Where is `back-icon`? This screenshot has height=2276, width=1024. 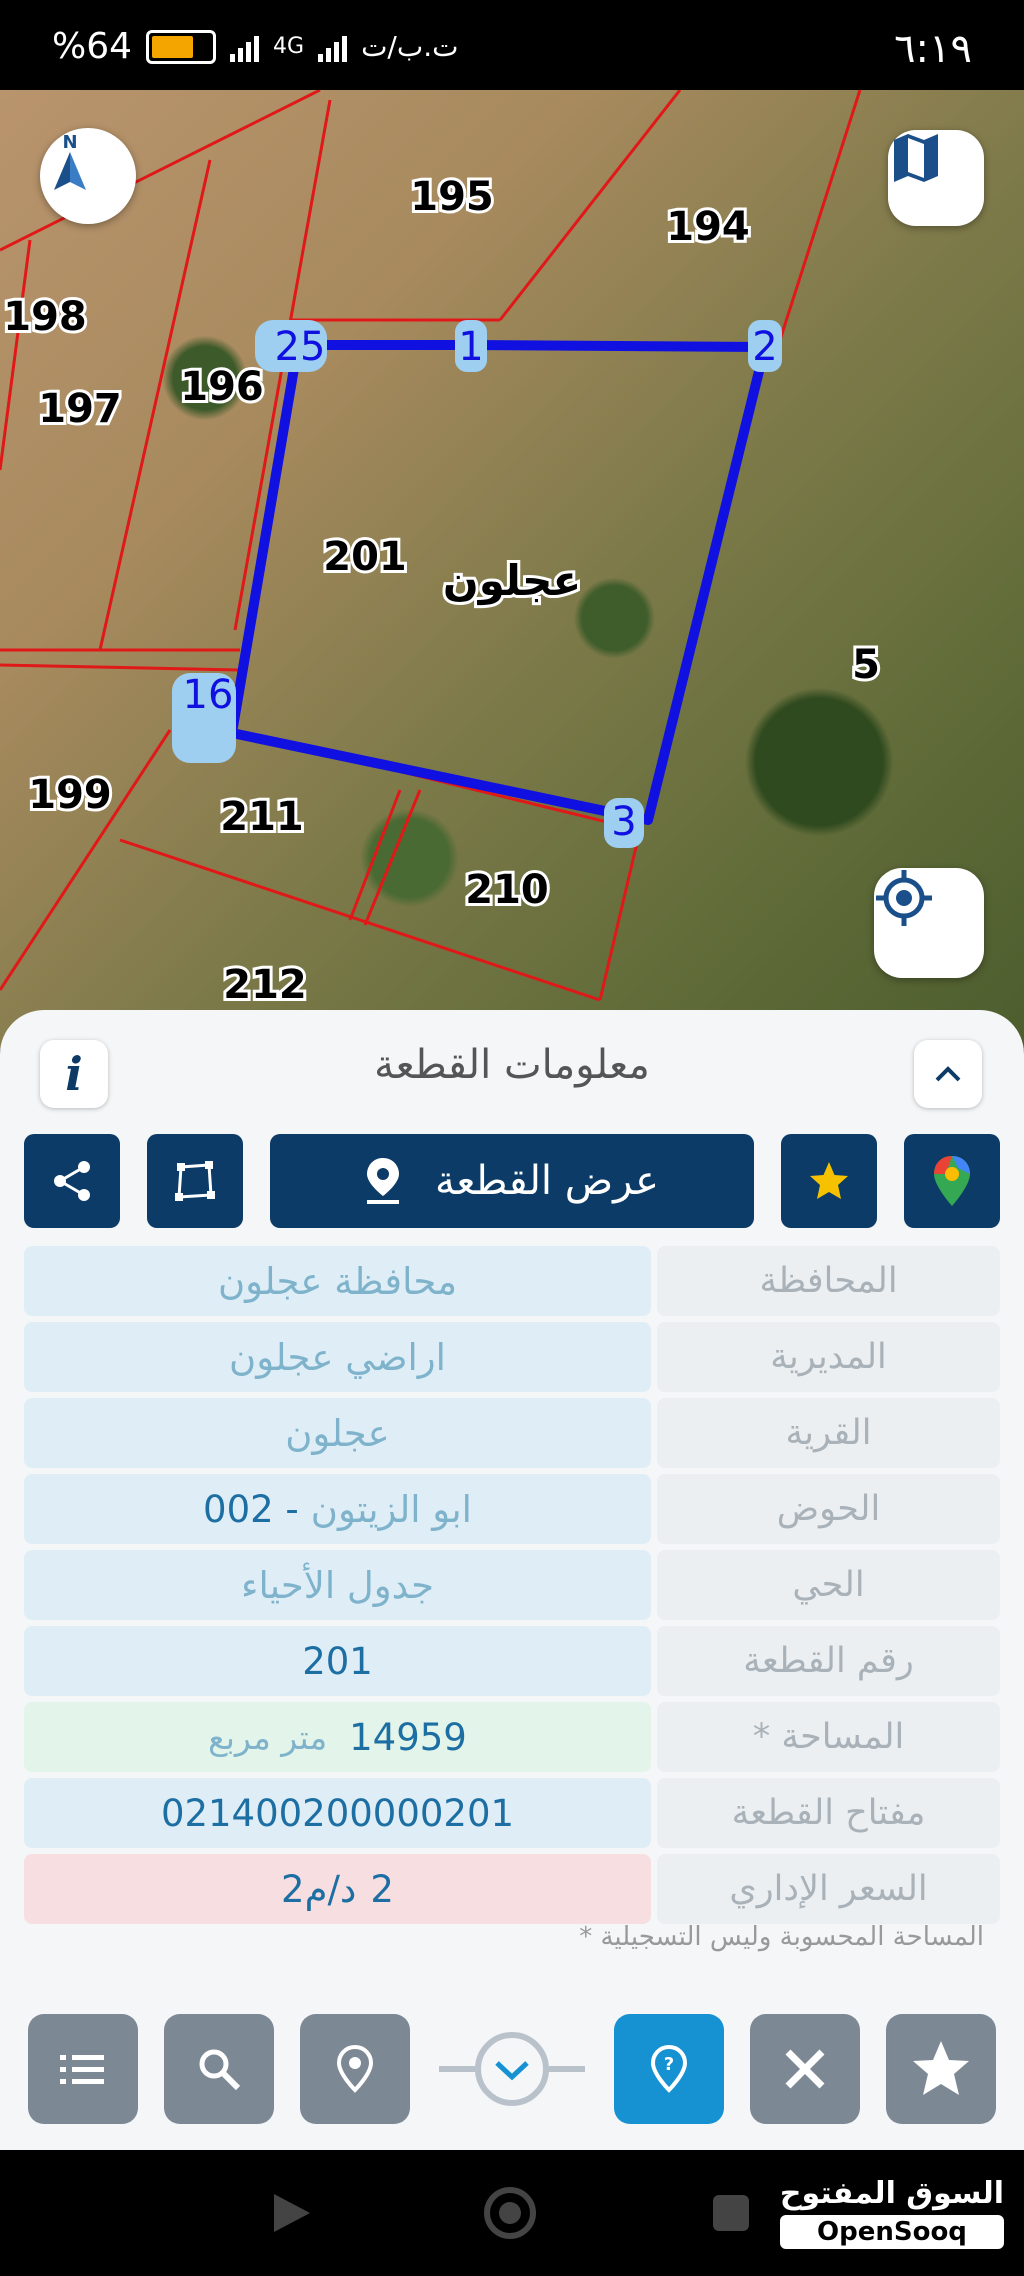 back-icon is located at coordinates (292, 2213).